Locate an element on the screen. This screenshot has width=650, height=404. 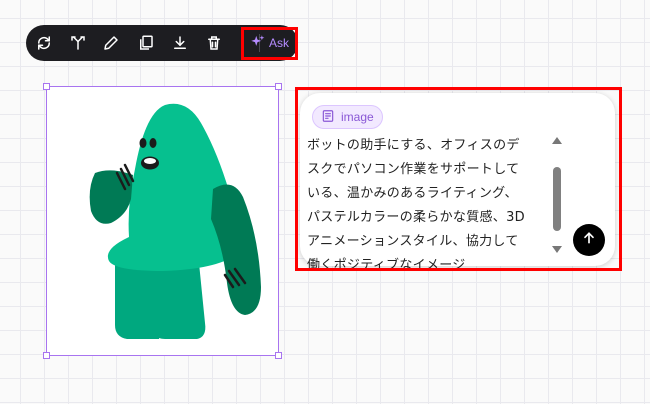
expand-icon is located at coordinates (78, 43).